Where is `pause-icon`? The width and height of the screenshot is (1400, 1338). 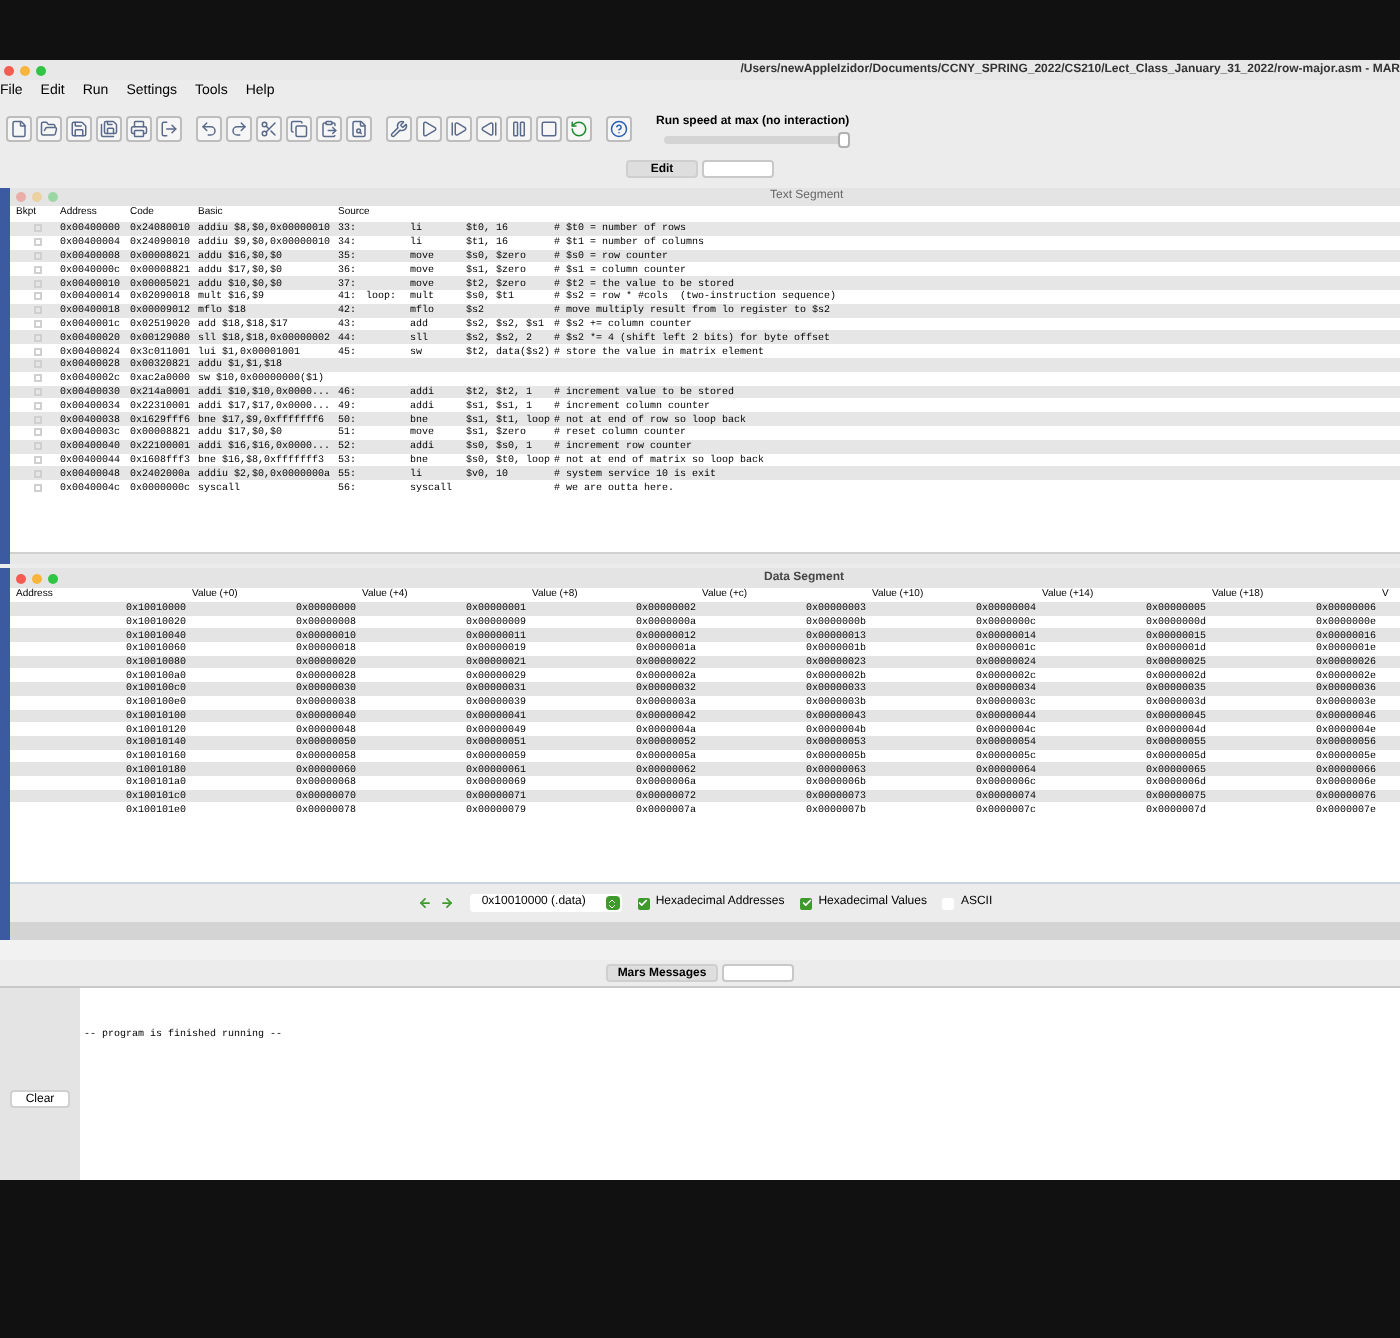
pause-icon is located at coordinates (519, 128).